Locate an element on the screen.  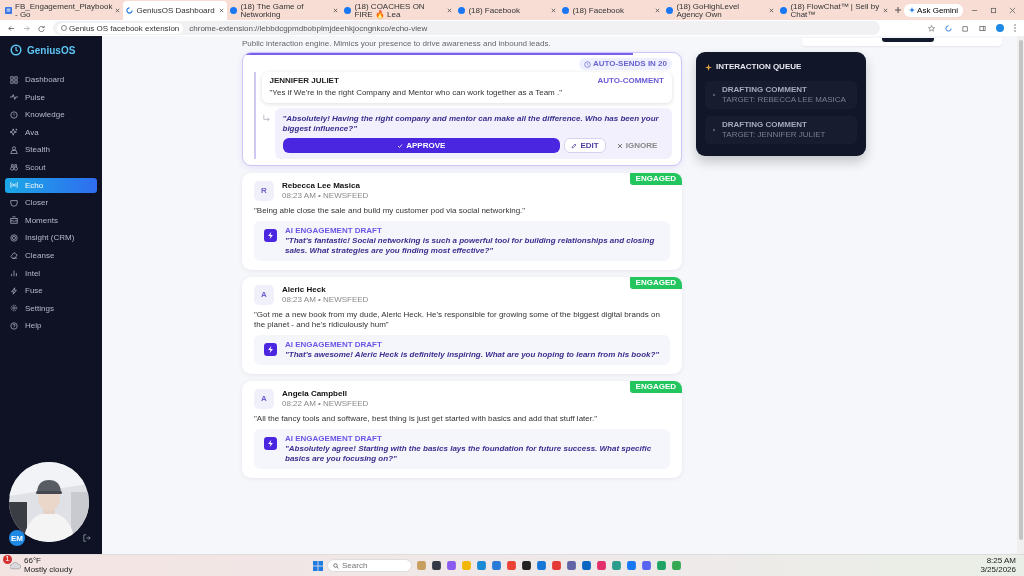
settings-icon is located at coordinates (14, 308).